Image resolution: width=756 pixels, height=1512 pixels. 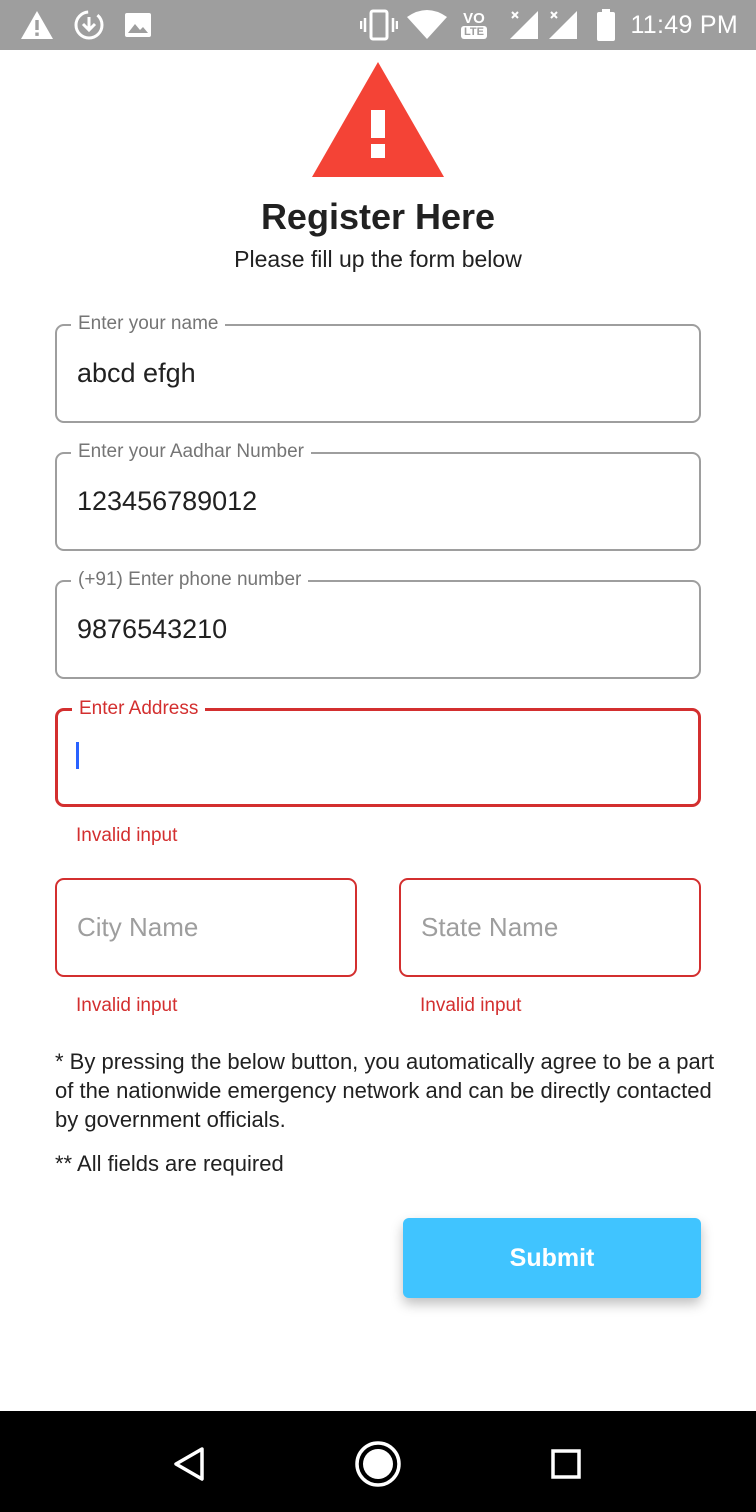 What do you see at coordinates (152, 629) in the screenshot?
I see `phone-field-value: 9876543210` at bounding box center [152, 629].